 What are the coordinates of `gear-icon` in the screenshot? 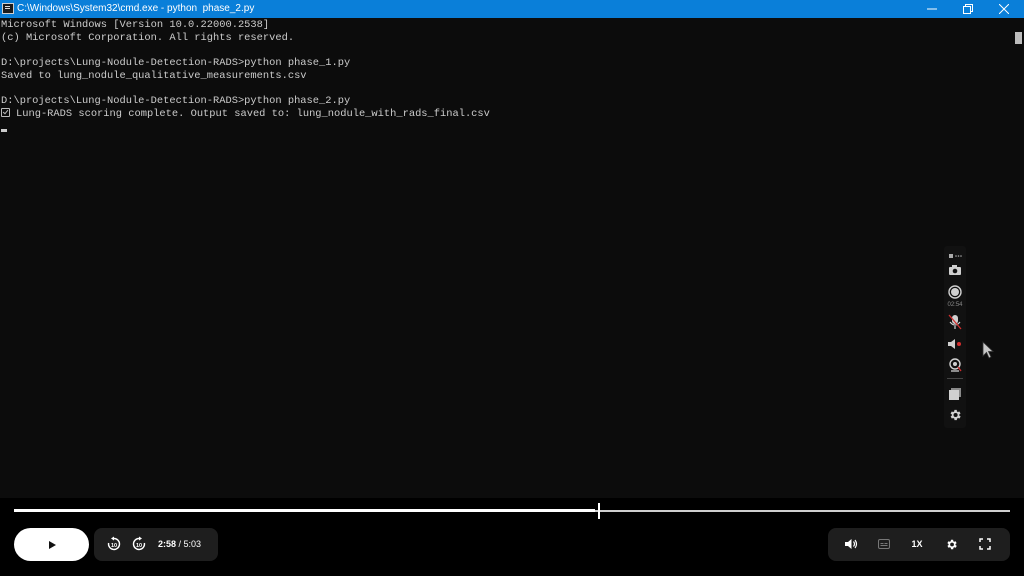 It's located at (955, 415).